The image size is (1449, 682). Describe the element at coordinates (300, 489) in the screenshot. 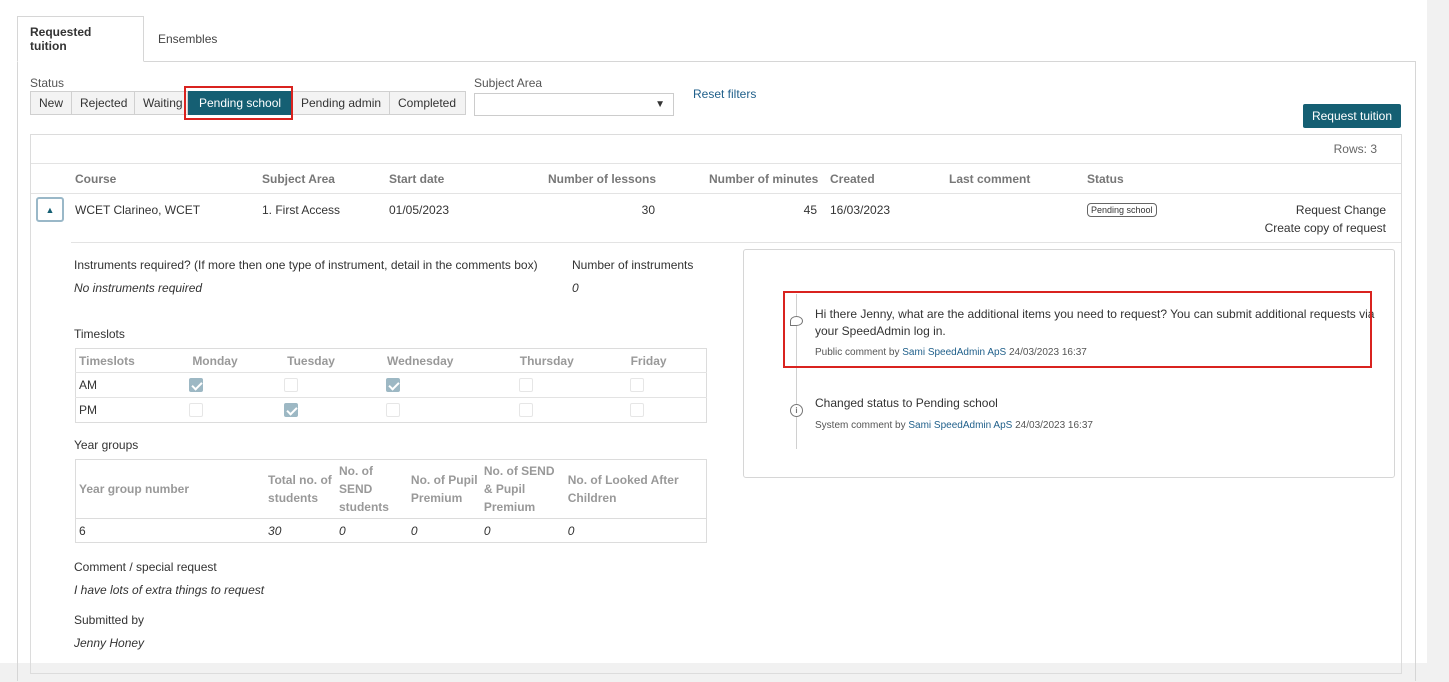

I see `yg-header-total: Total no. of students` at that location.